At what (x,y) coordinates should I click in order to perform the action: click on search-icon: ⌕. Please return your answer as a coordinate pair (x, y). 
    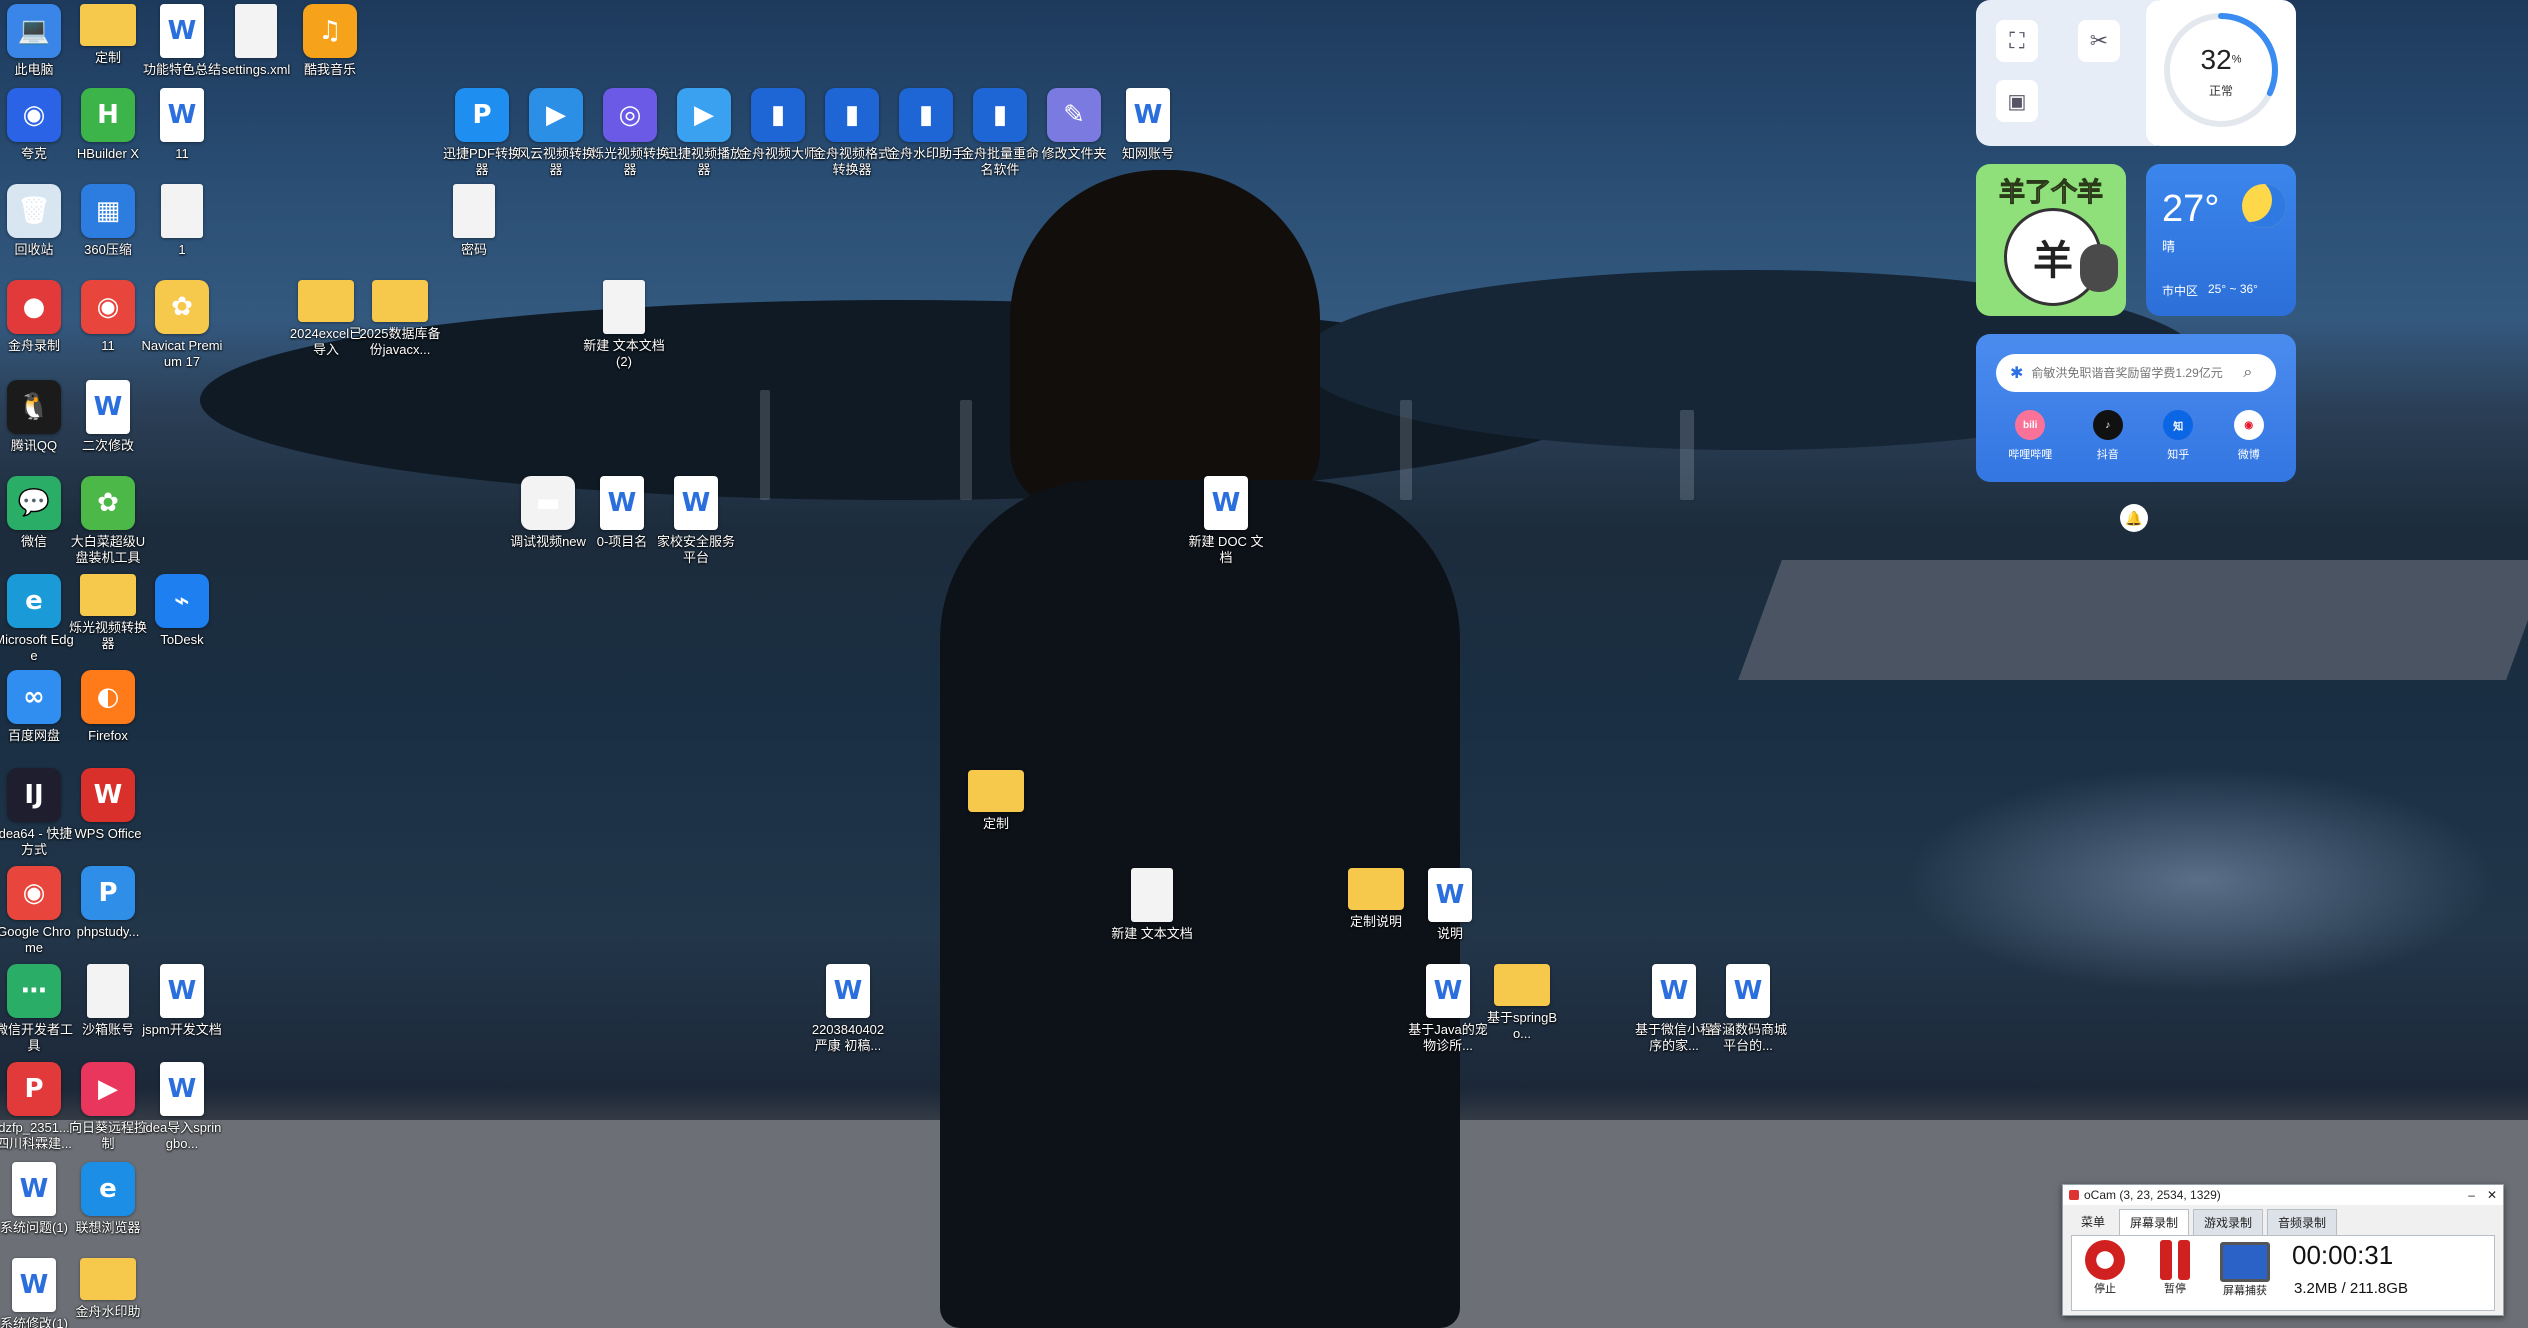
    Looking at the image, I should click on (2247, 373).